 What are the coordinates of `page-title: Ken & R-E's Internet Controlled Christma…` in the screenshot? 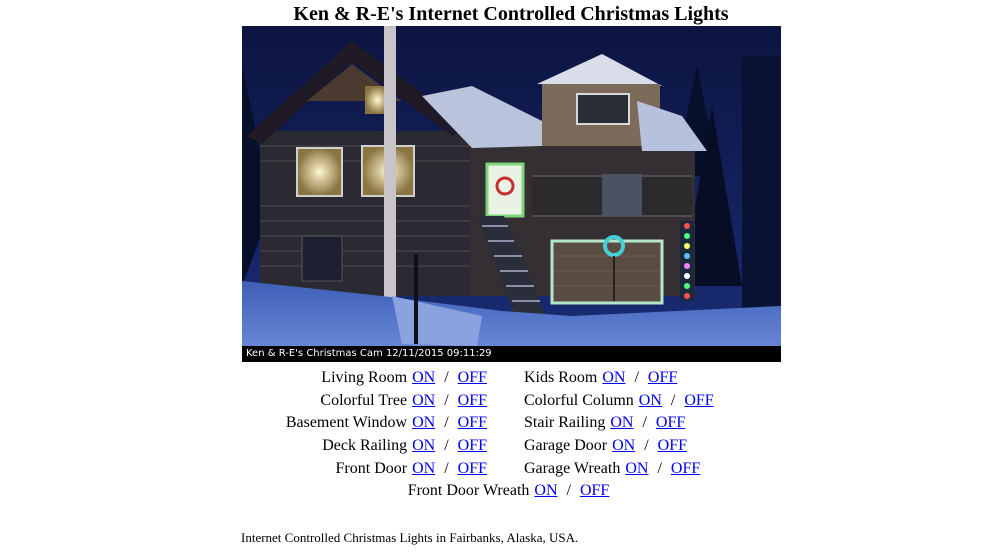 It's located at (511, 14).